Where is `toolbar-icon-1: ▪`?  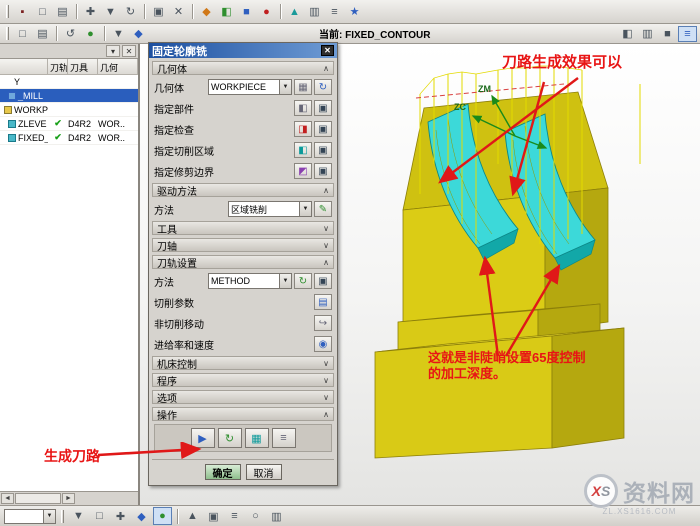
toolbar-icon-1: ▪ is located at coordinates (22, 12).